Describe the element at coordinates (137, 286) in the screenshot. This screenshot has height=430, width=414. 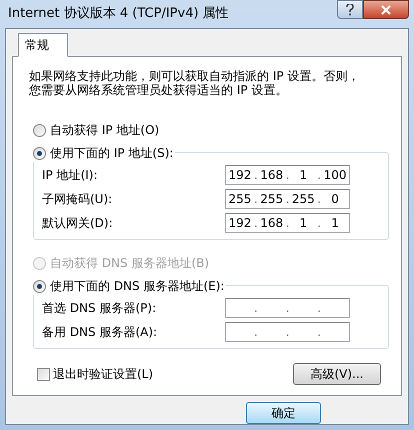
I see `radio-label: 使用下面的 DNS 服务器地址(E):` at that location.